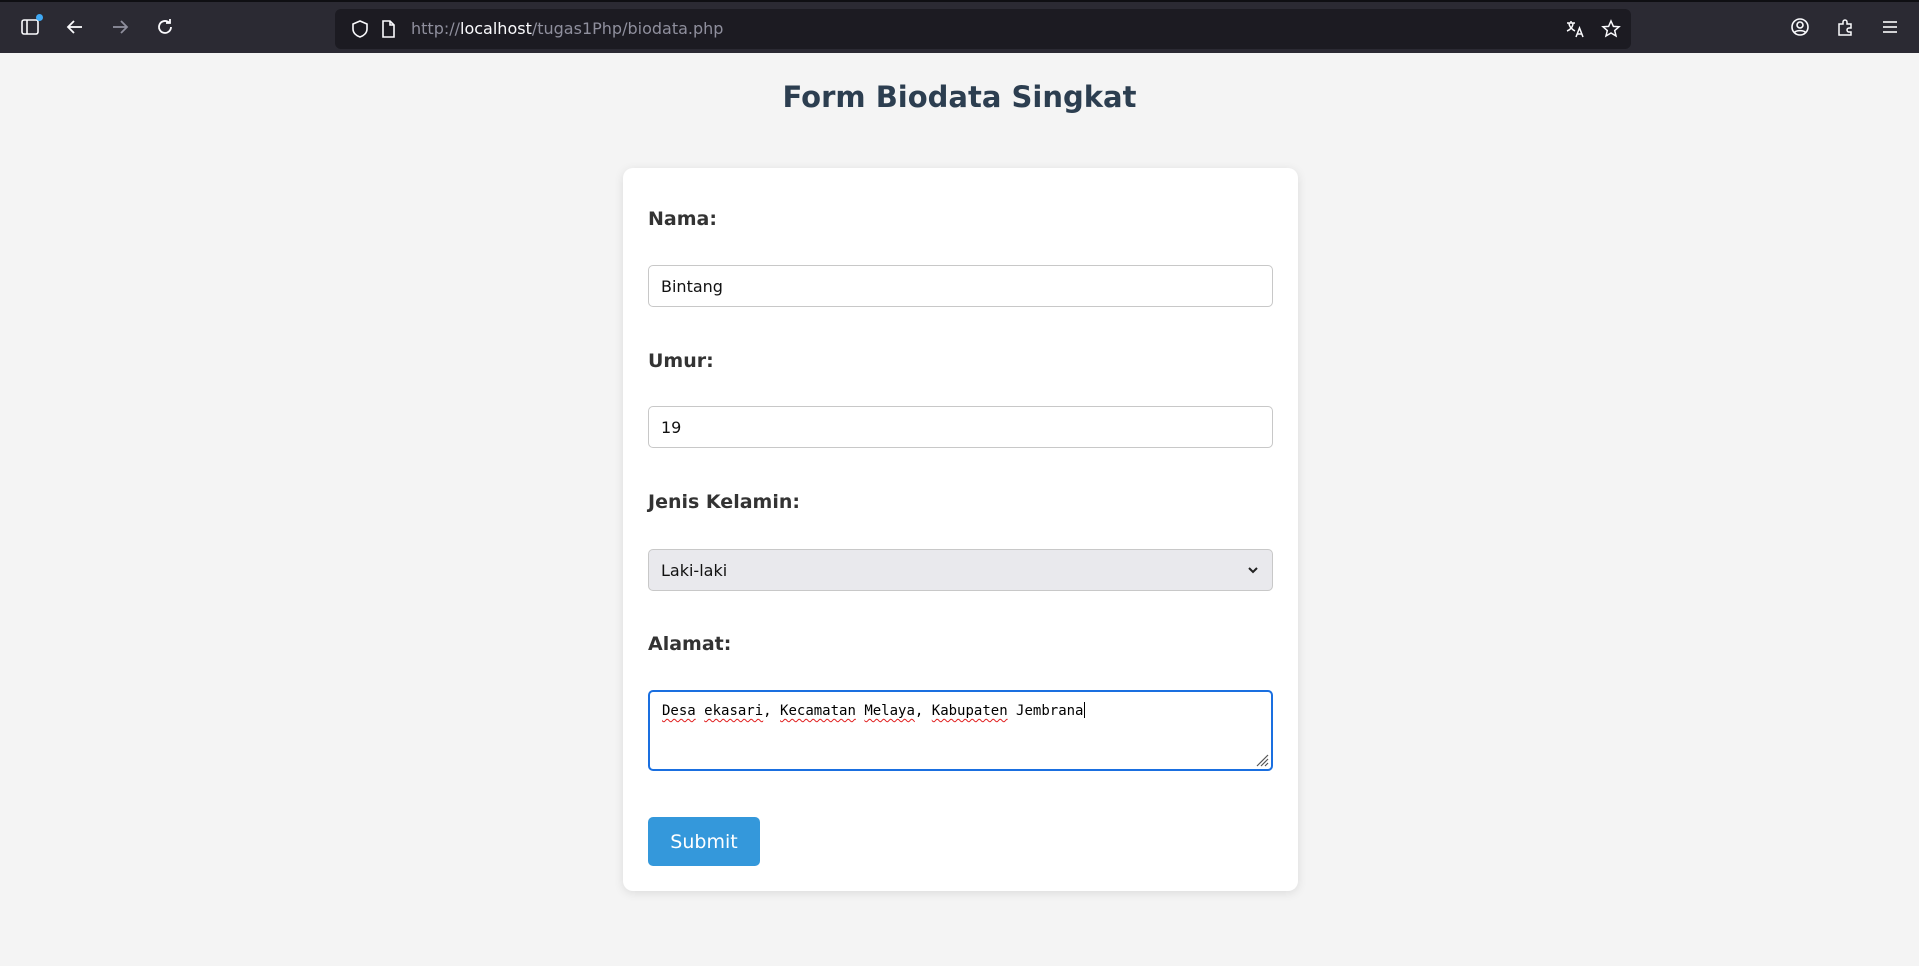  I want to click on alamat-text, so click(700, 711).